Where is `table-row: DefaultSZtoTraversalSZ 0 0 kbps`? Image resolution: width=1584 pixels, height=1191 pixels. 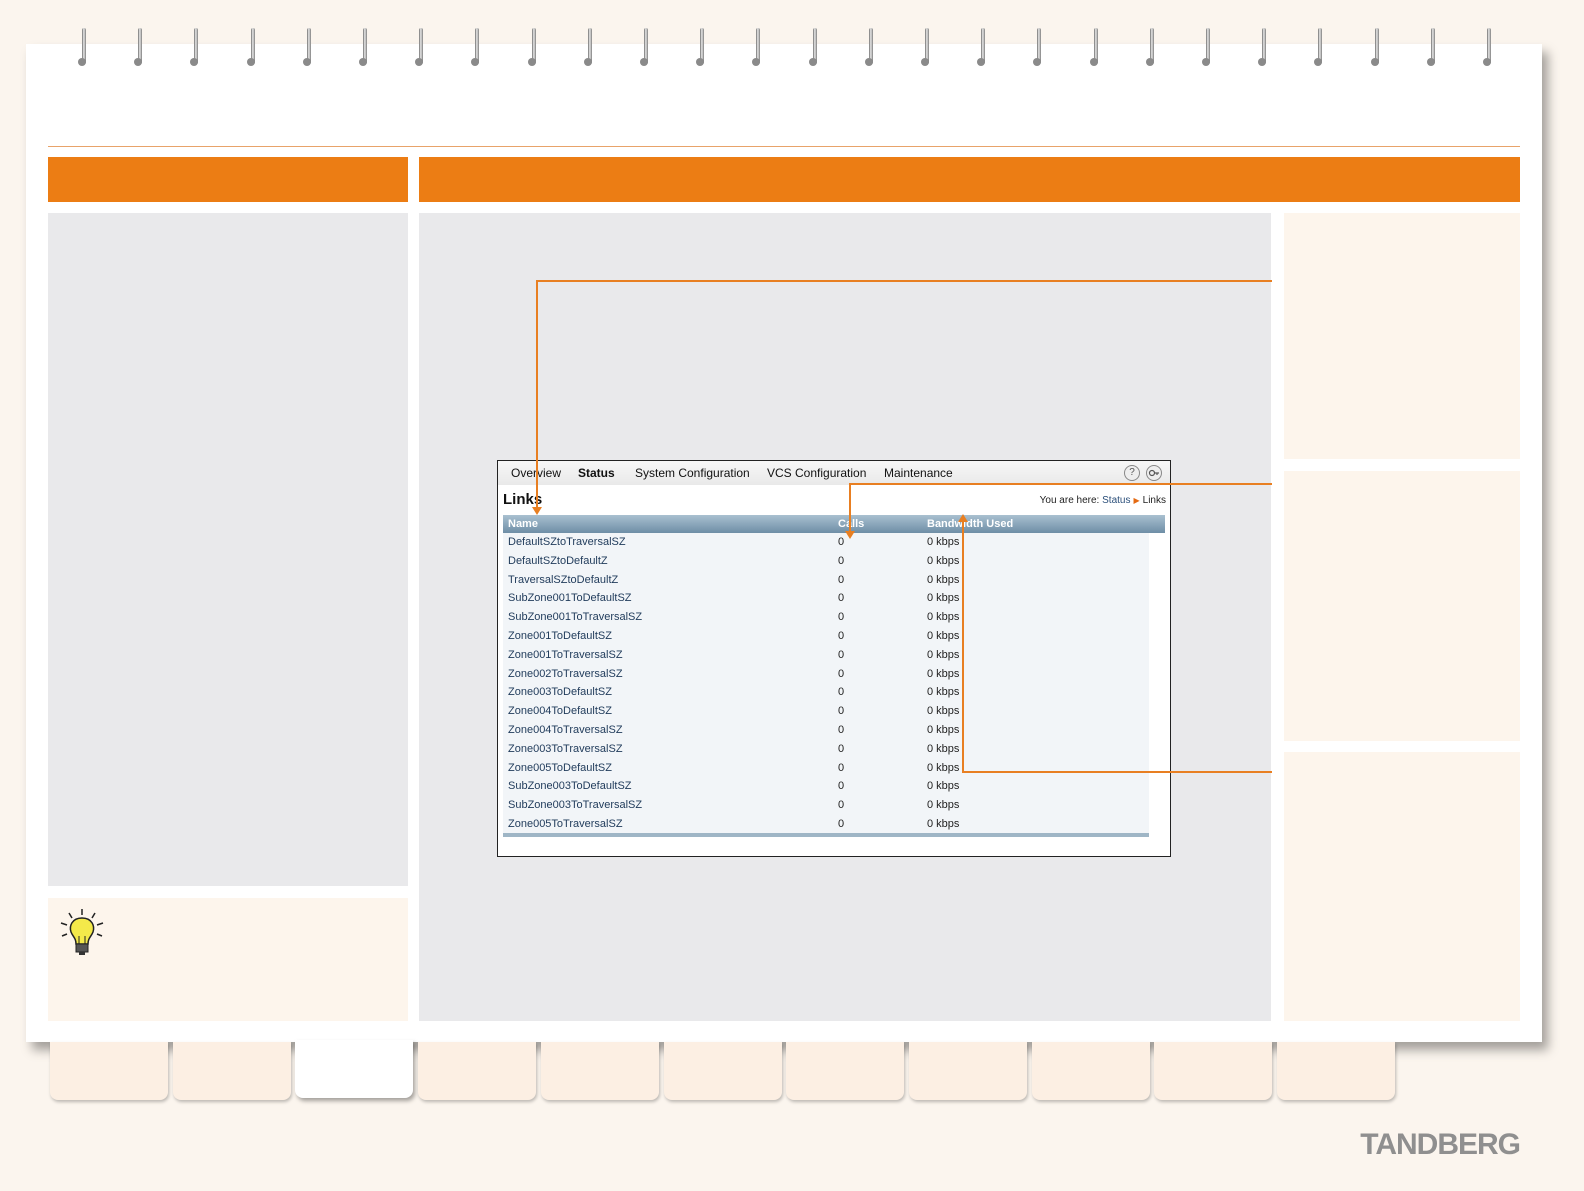
table-row: DefaultSZtoTraversalSZ 0 0 kbps is located at coordinates (826, 542).